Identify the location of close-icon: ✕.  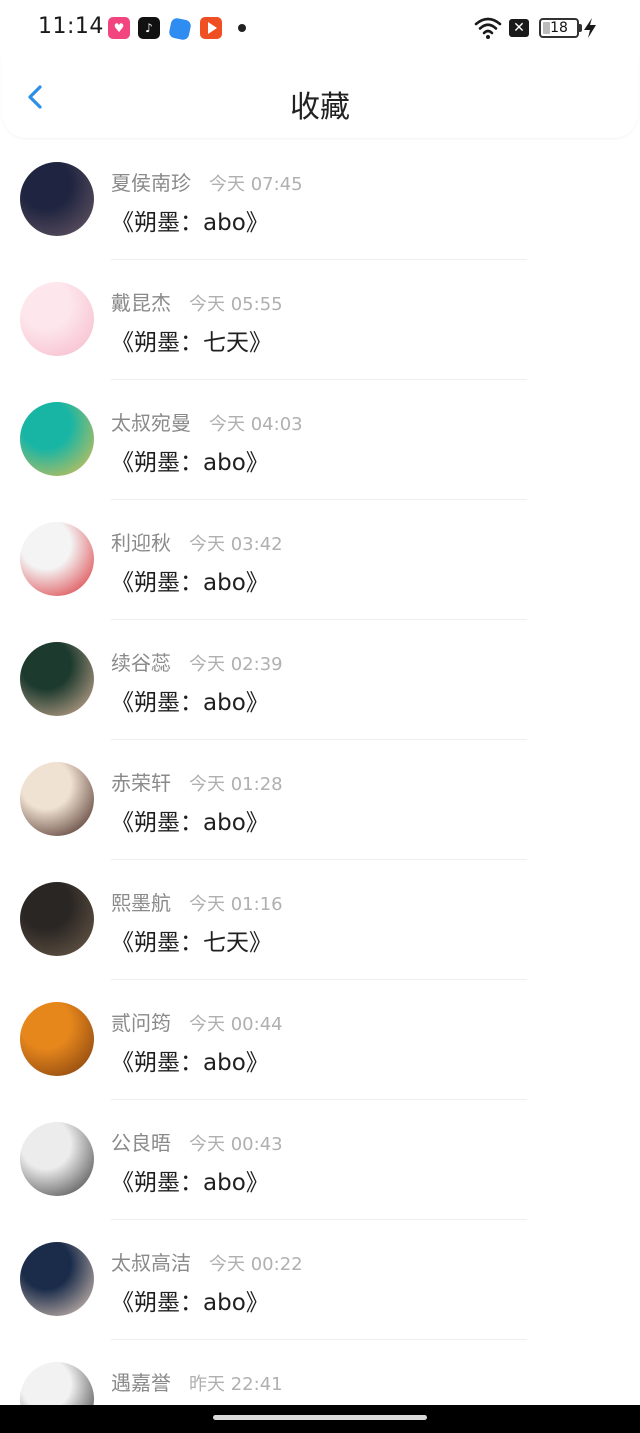
(519, 28).